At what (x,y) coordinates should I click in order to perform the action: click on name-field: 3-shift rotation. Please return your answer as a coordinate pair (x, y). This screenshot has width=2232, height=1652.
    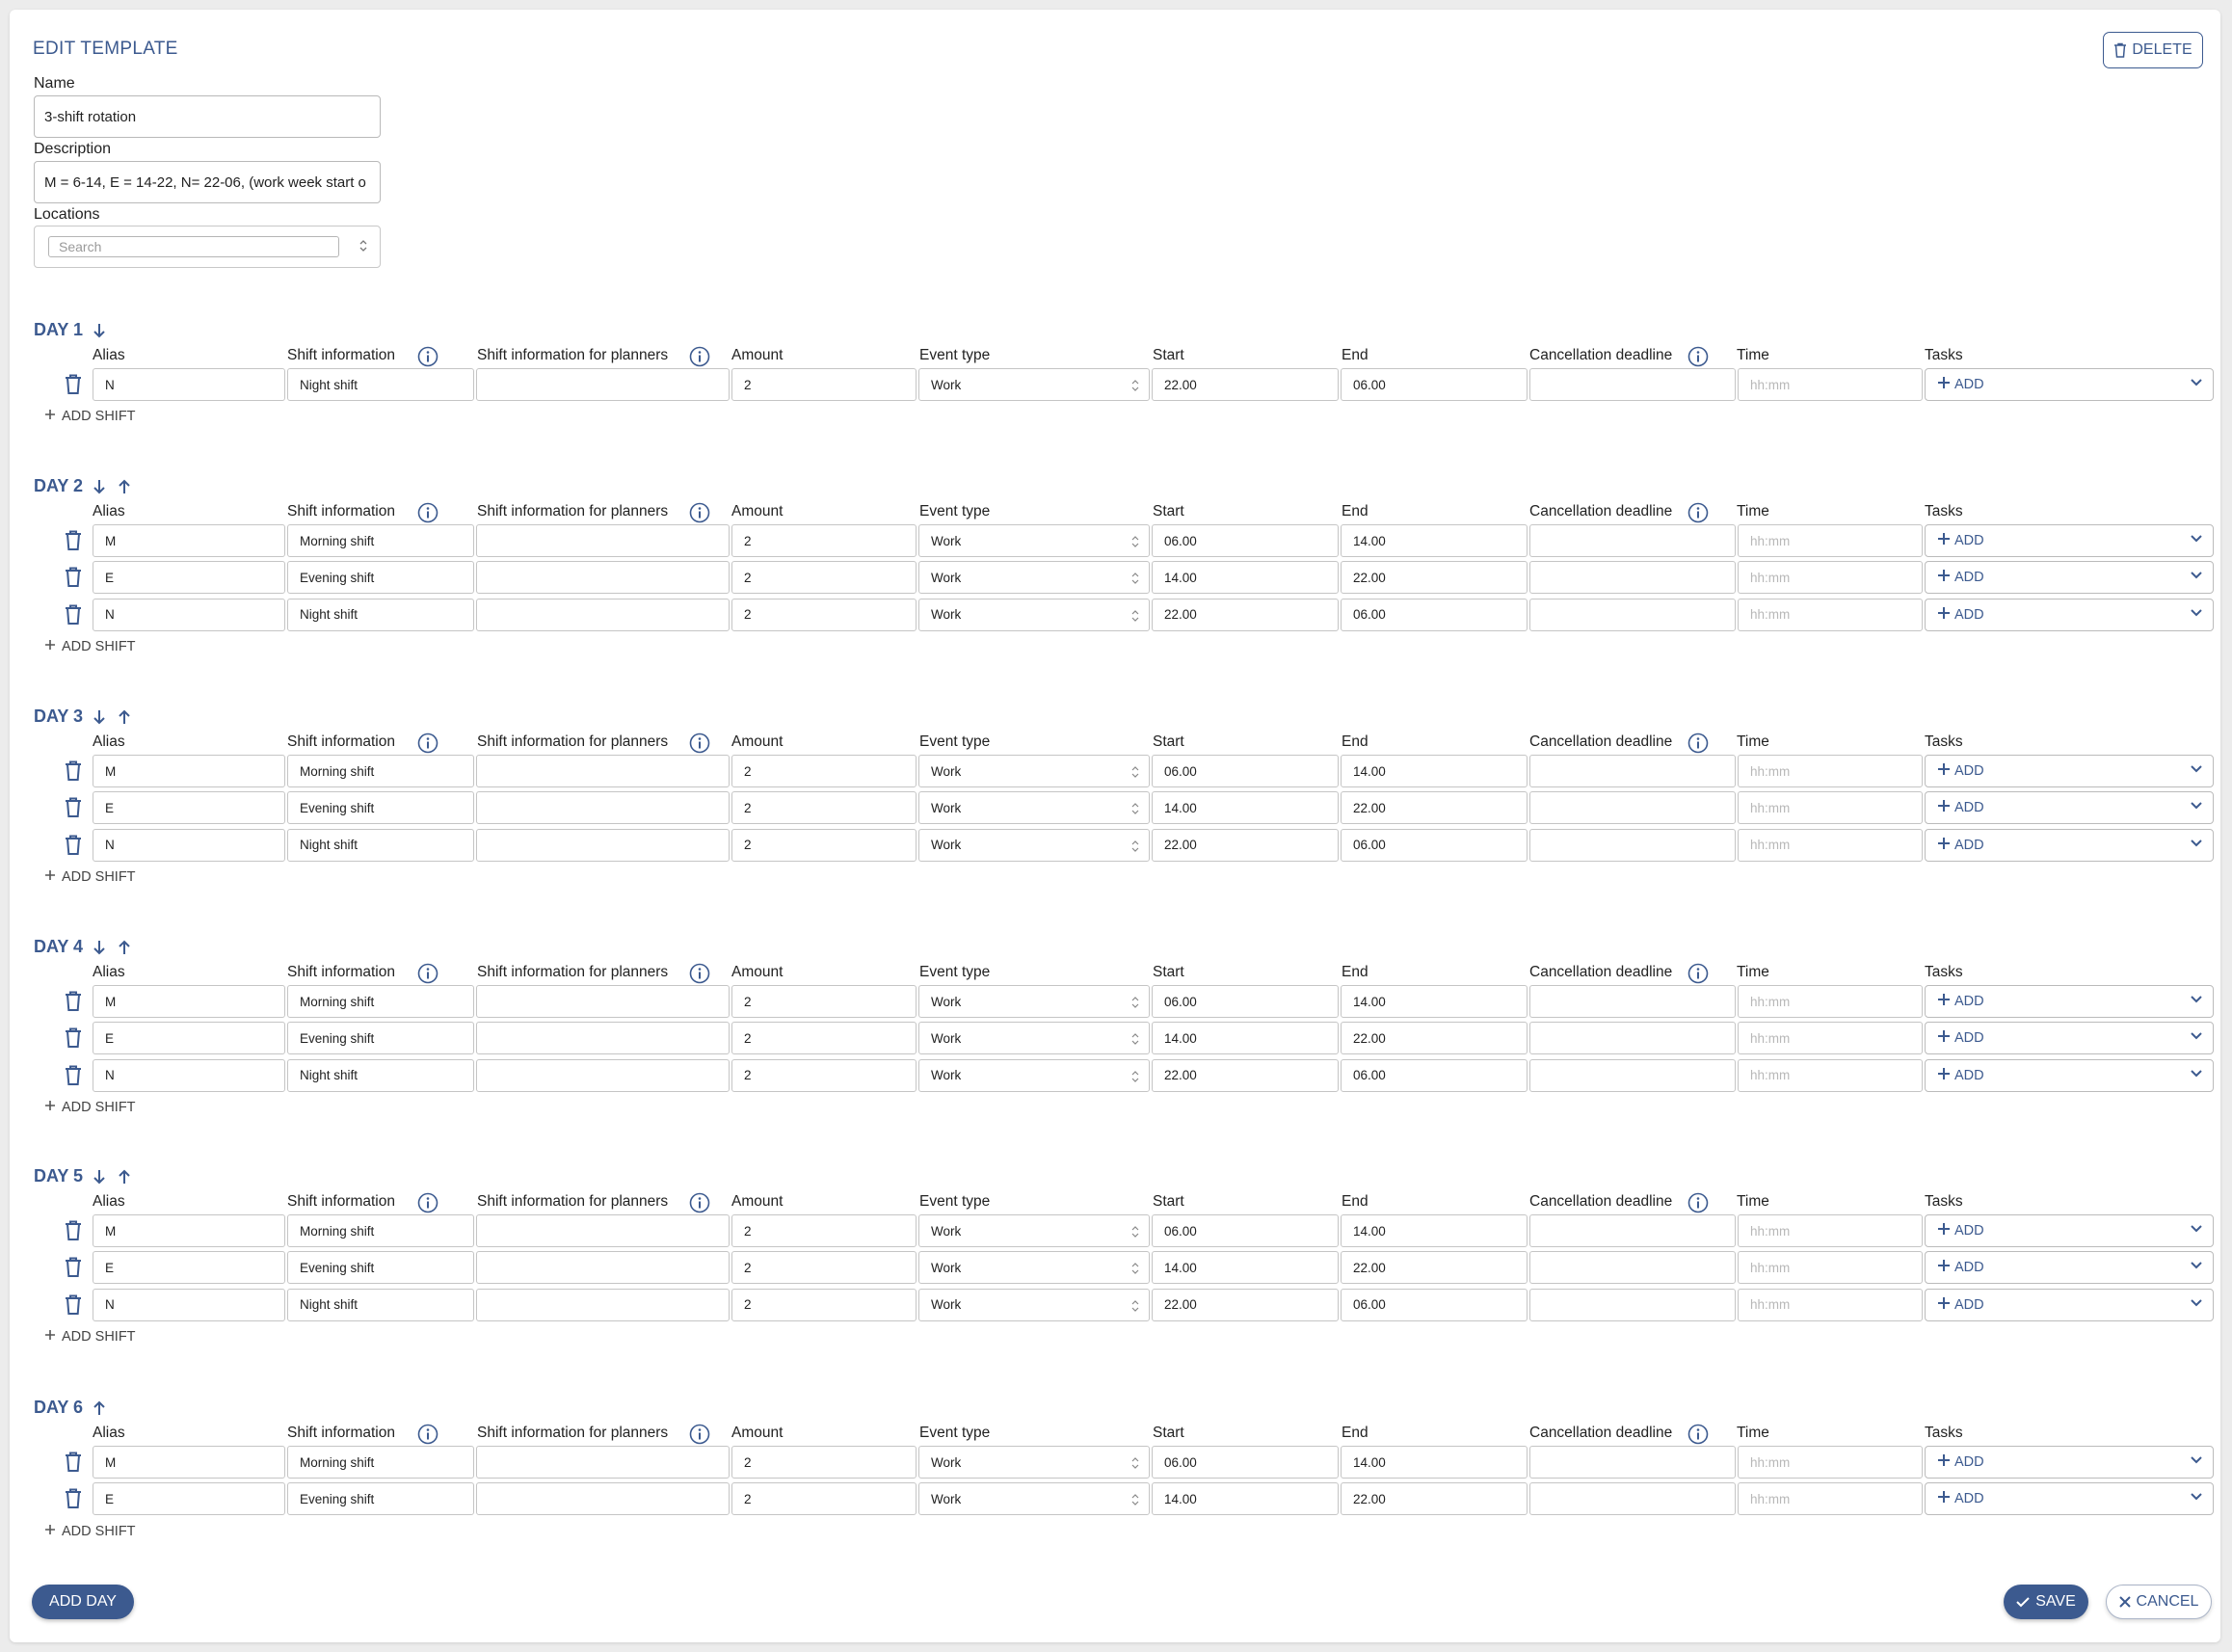
    Looking at the image, I should click on (207, 117).